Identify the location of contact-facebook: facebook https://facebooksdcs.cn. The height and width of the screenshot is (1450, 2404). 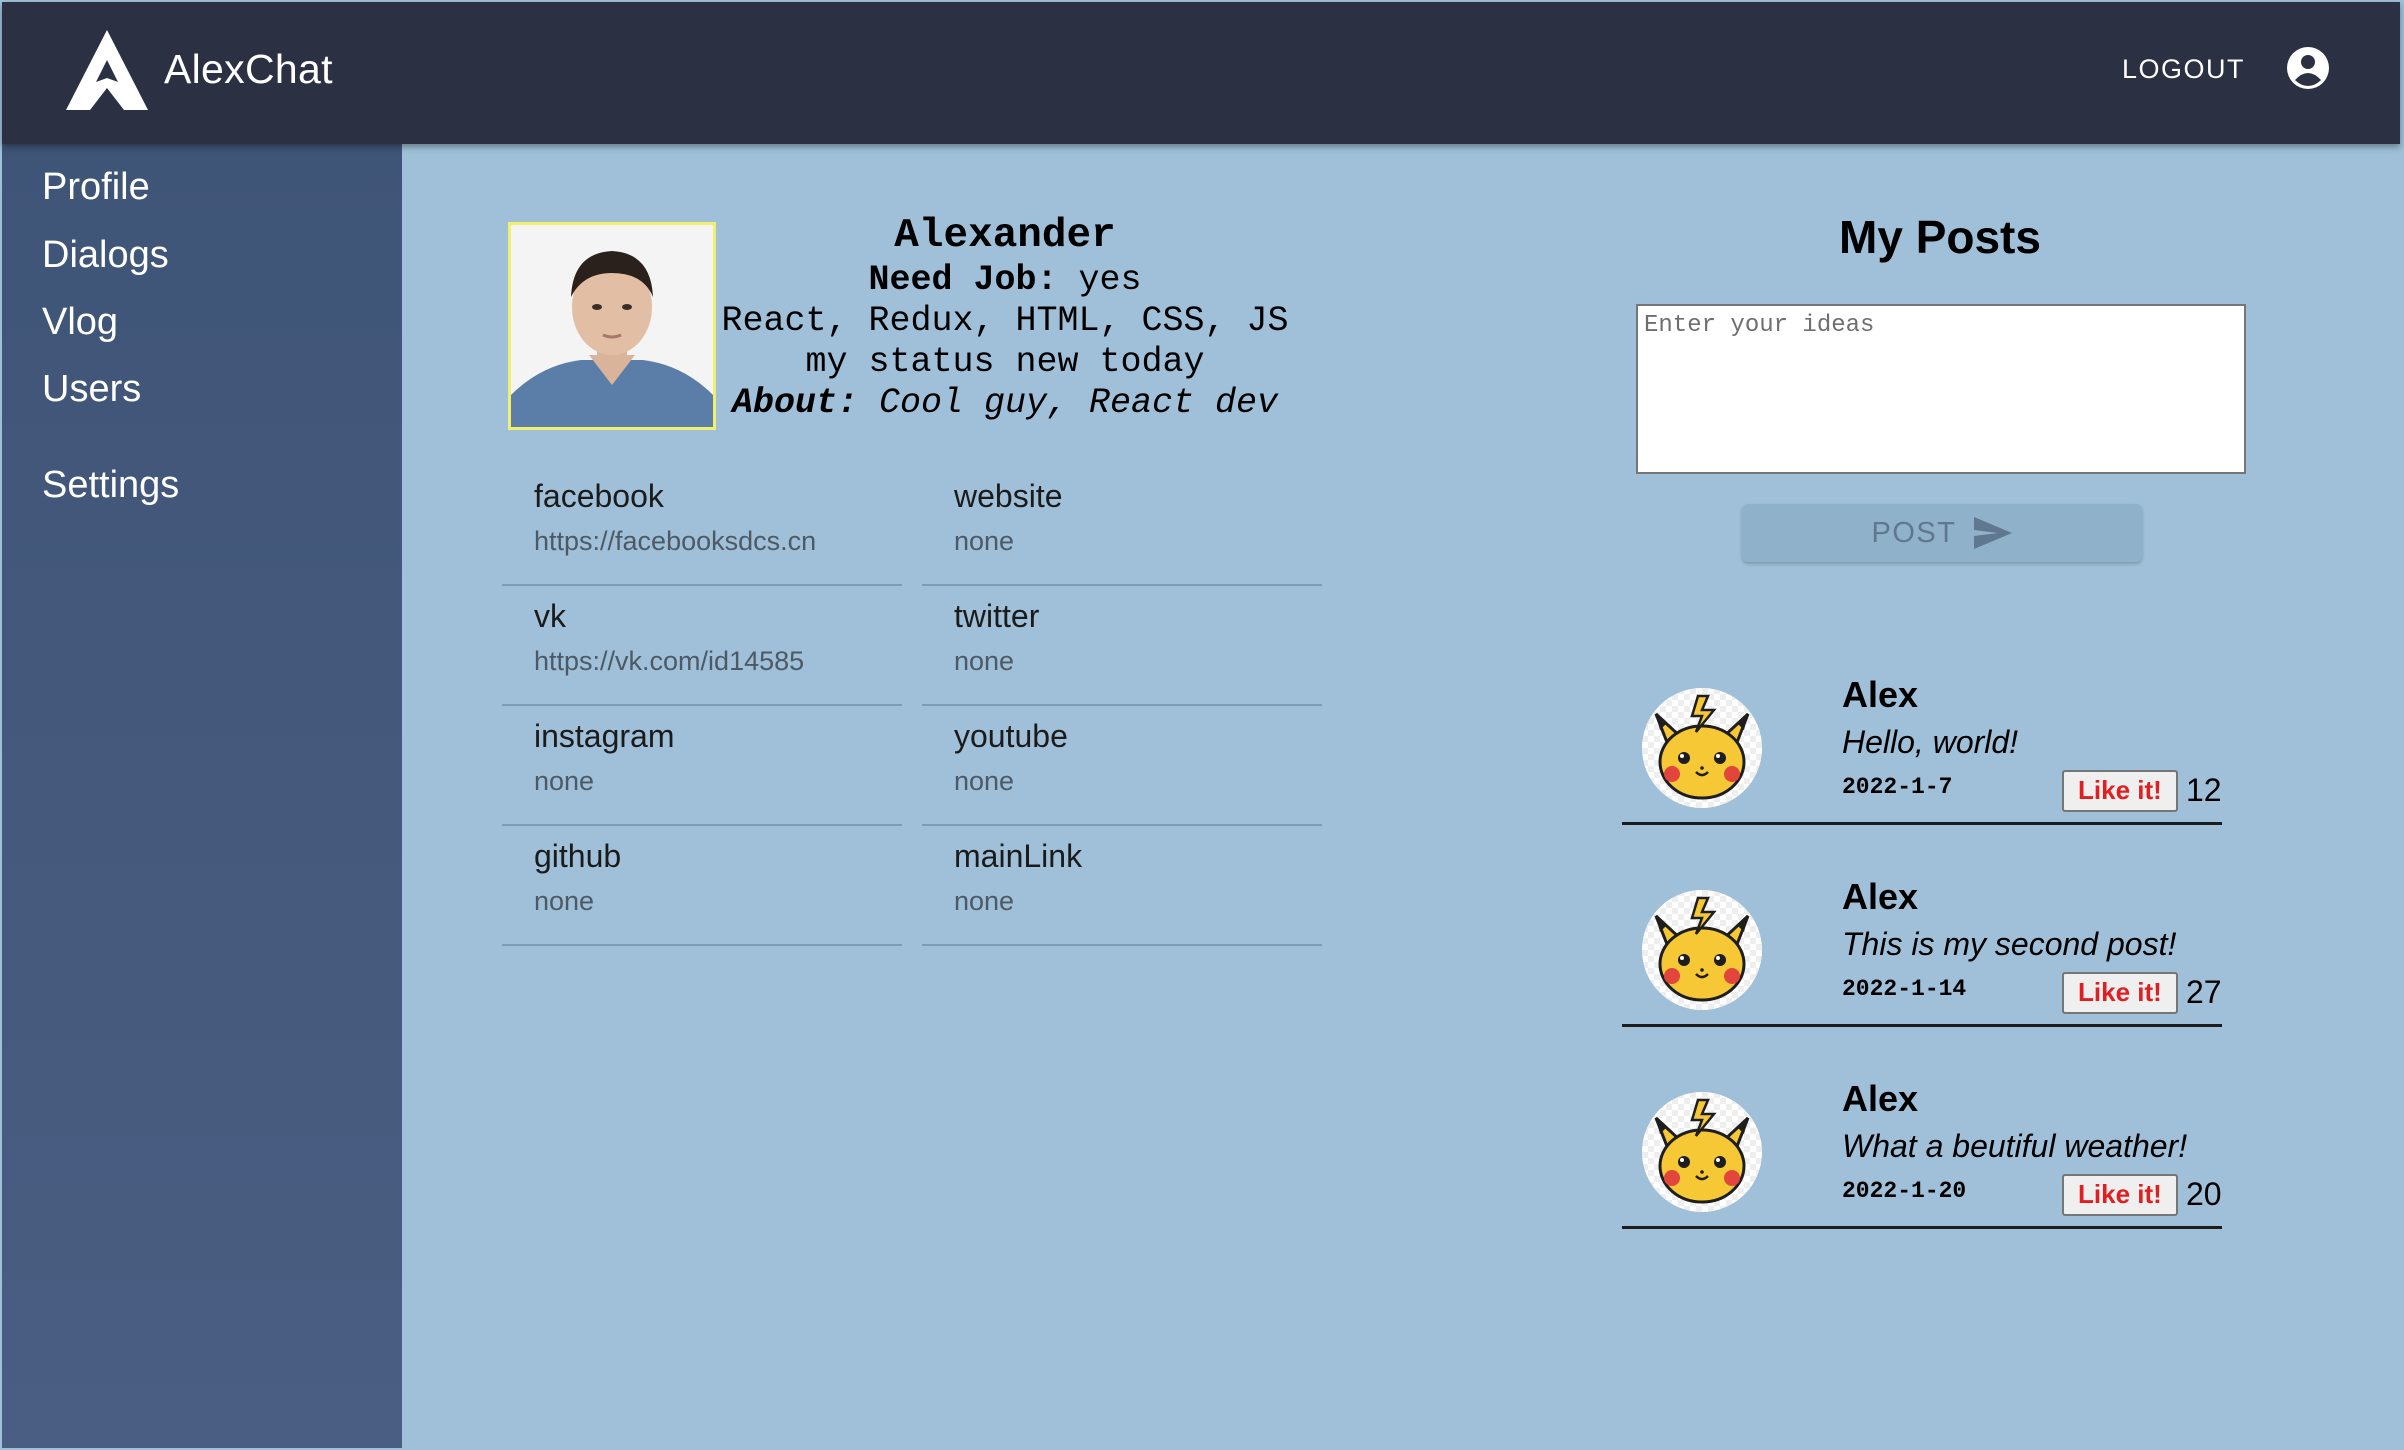
(702, 526).